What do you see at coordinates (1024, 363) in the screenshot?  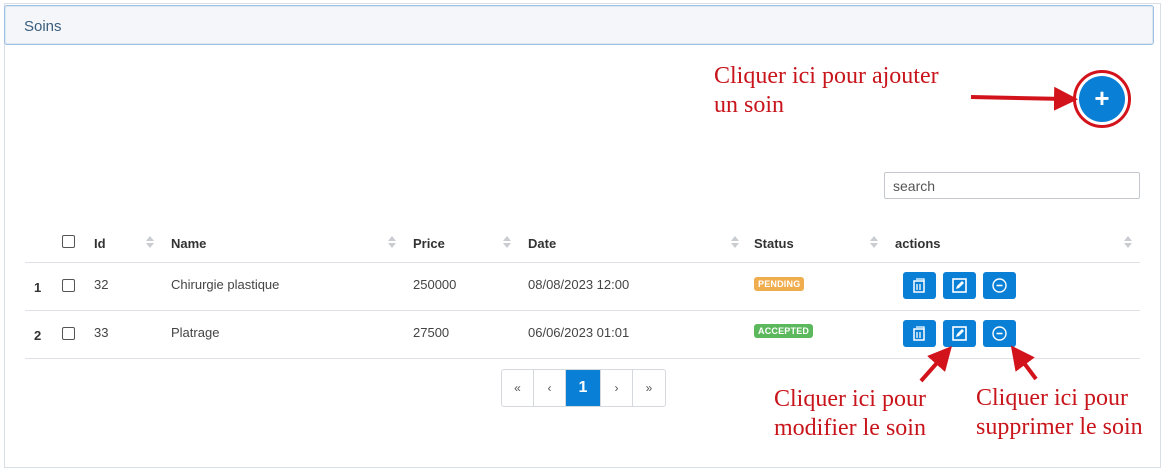 I see `arrow-to-delete-button` at bounding box center [1024, 363].